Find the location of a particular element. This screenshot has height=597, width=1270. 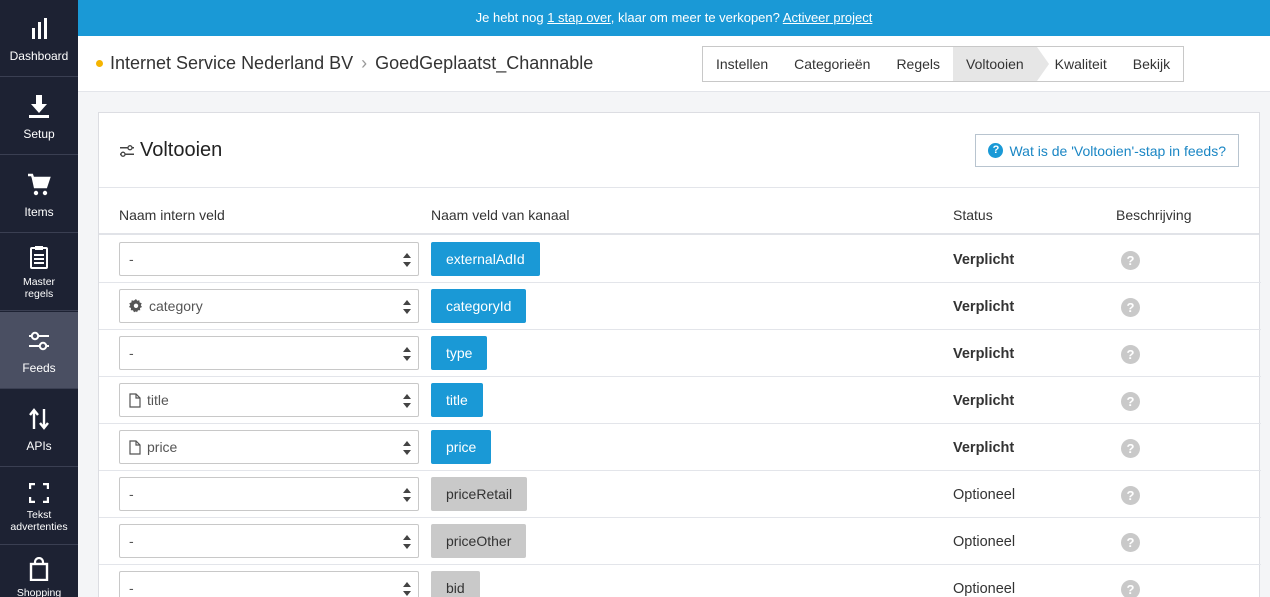

internal-field-select: price is located at coordinates (269, 447).